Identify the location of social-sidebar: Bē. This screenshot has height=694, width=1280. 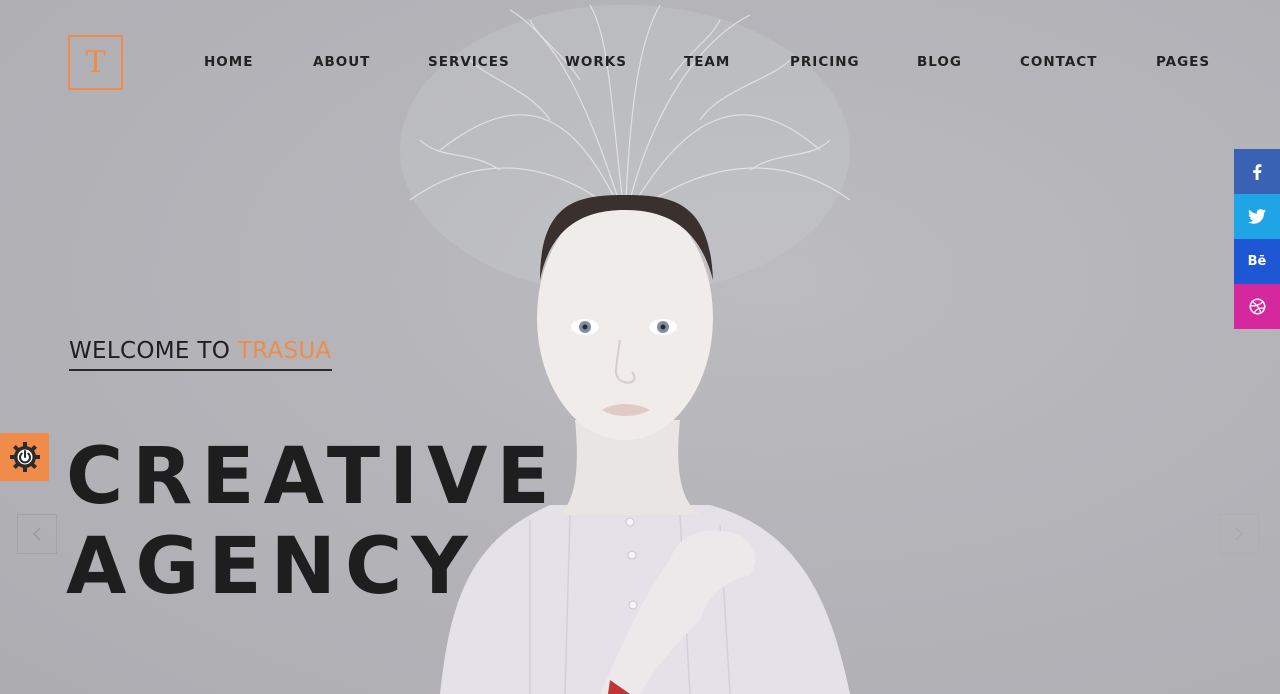
(1257, 239).